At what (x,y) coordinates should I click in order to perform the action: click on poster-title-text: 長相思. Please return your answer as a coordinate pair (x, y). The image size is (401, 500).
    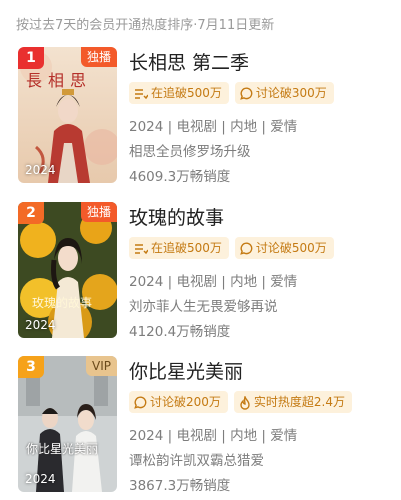
    Looking at the image, I should click on (59, 80).